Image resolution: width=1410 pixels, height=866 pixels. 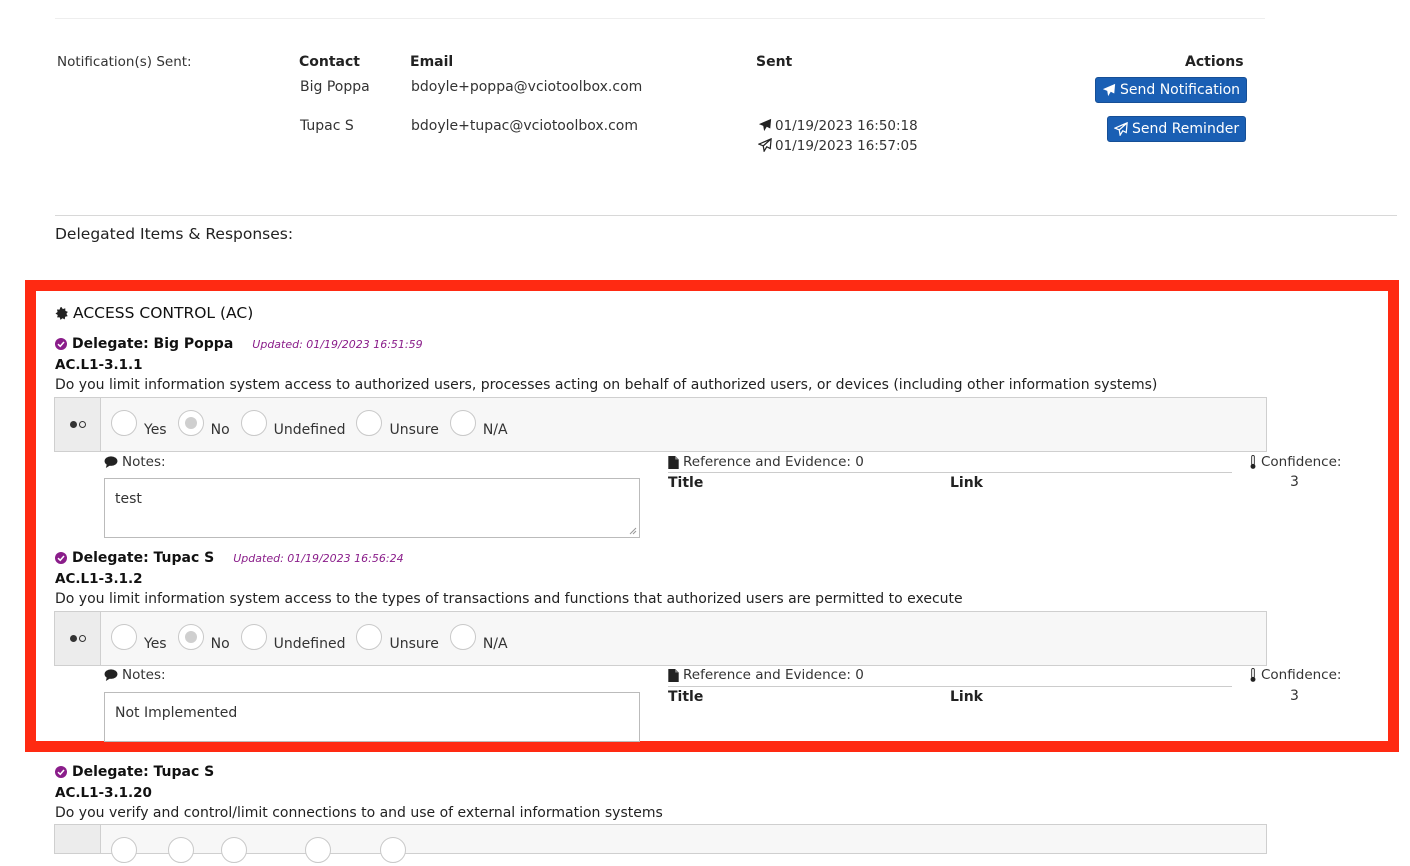 I want to click on delegate-heading: Delegate: Tupac S, so click(x=134, y=772).